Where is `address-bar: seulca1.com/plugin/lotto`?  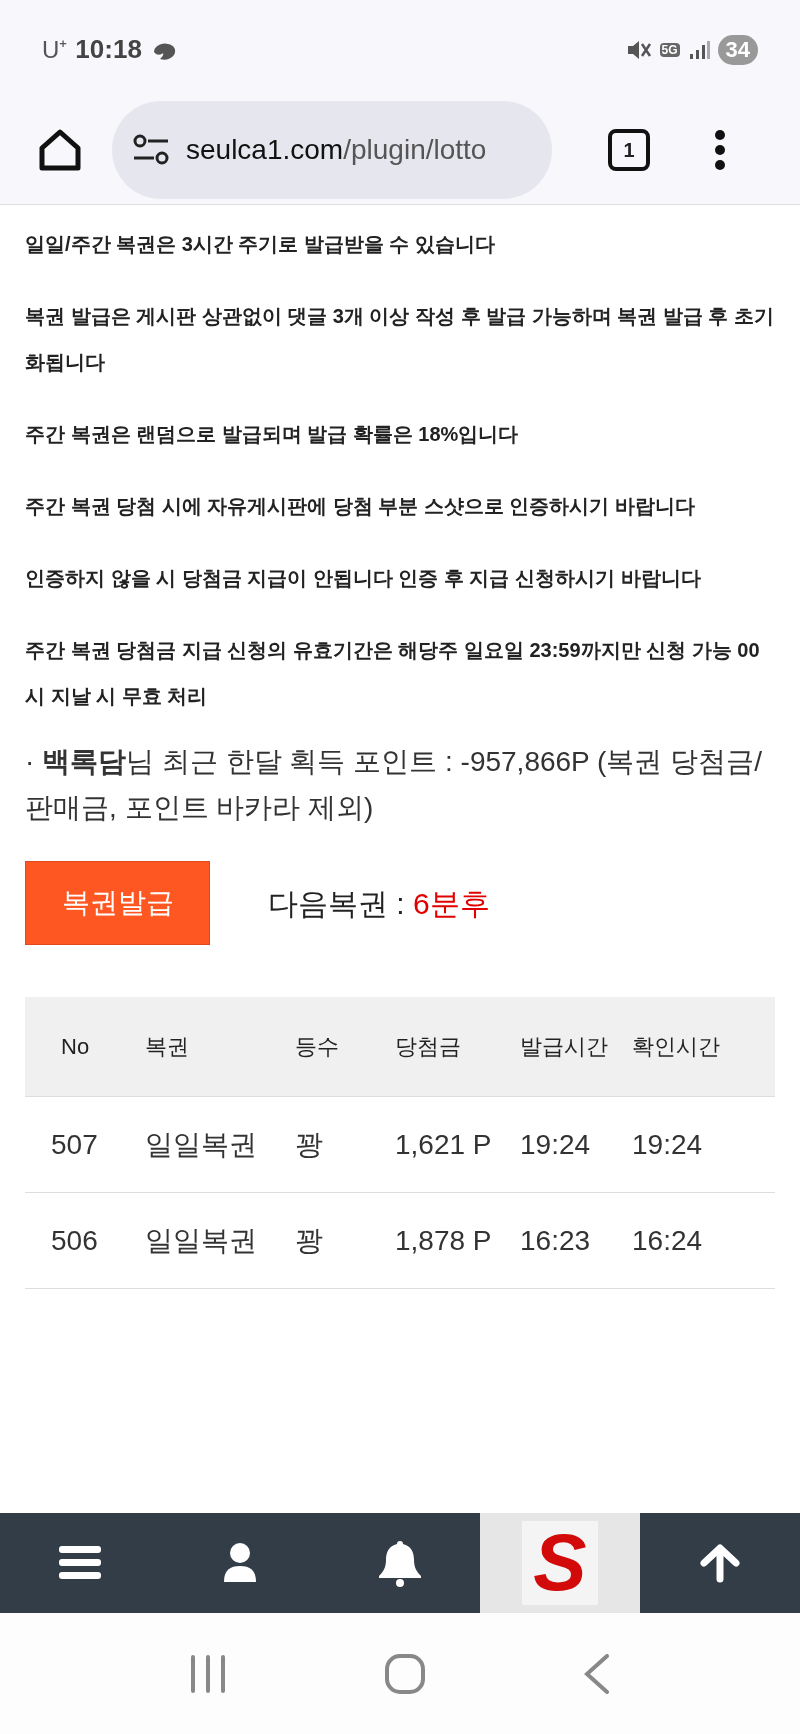
address-bar: seulca1.com/plugin/lotto is located at coordinates (332, 149).